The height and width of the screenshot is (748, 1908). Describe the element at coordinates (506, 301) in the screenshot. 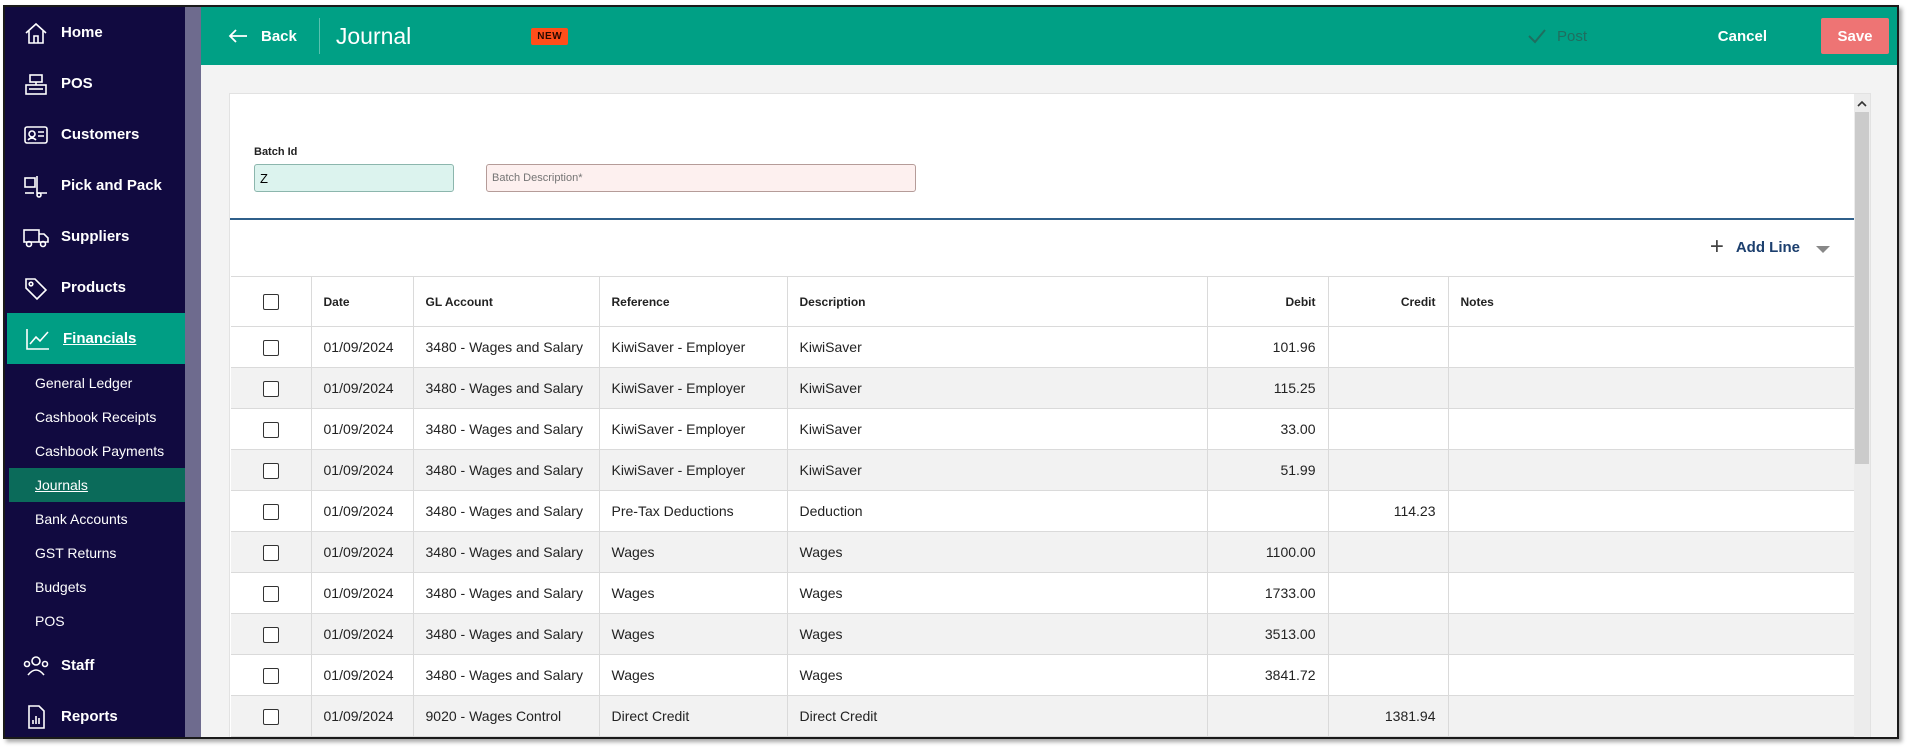

I see `col-gl-account: GL Account` at that location.